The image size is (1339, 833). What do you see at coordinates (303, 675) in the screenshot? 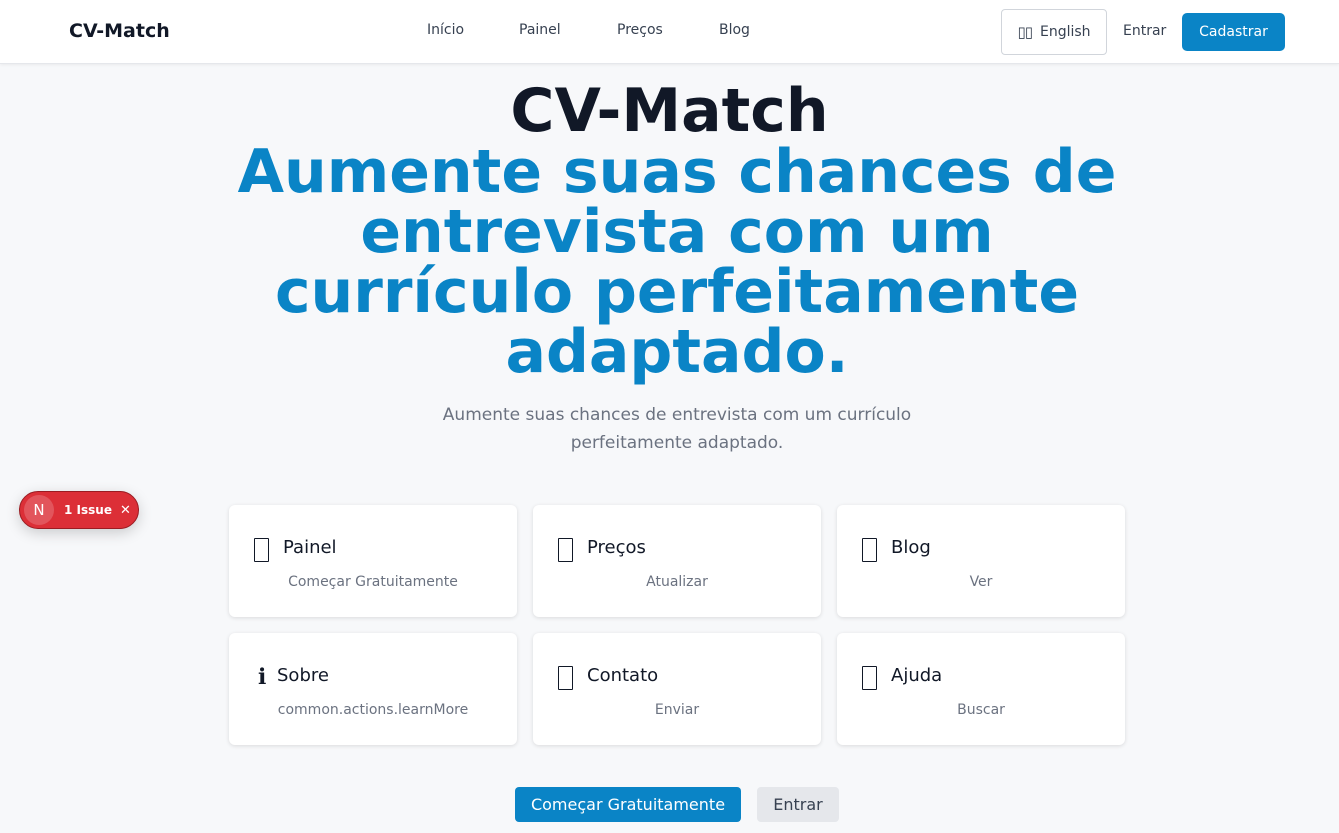
I see `card-title: Sobre` at bounding box center [303, 675].